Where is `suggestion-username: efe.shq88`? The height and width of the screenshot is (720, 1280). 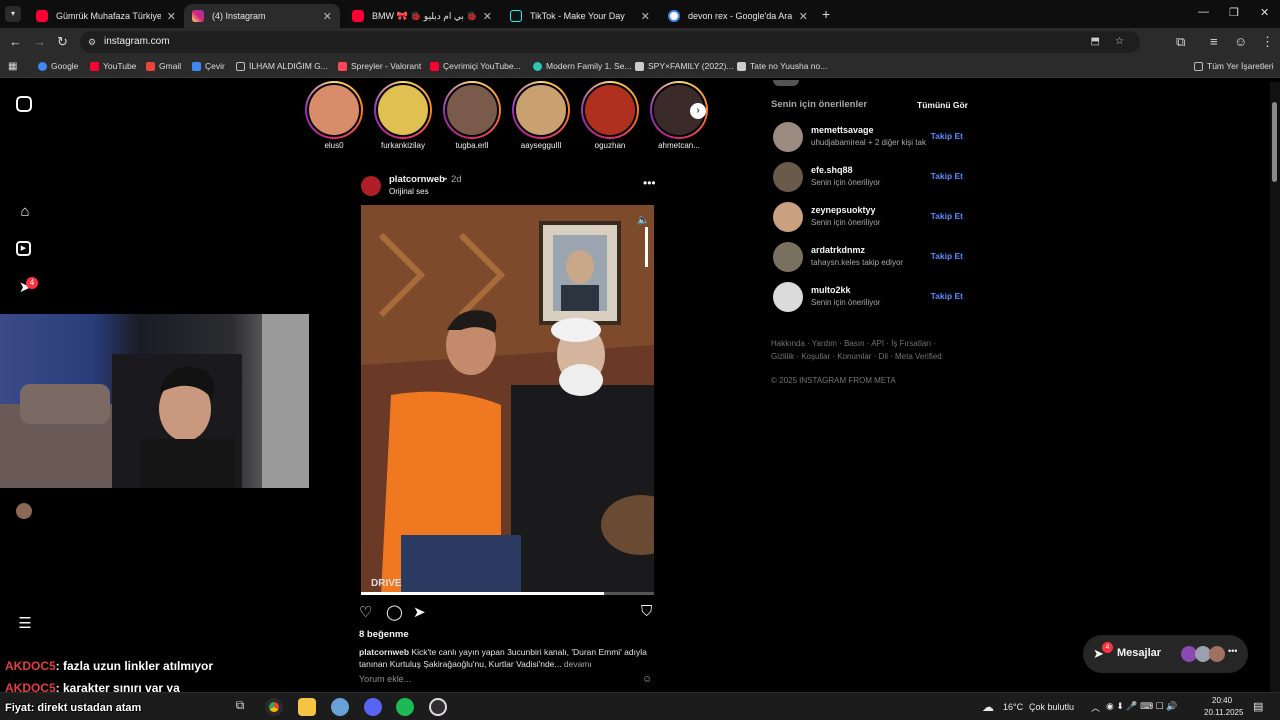 suggestion-username: efe.shq88 is located at coordinates (832, 170).